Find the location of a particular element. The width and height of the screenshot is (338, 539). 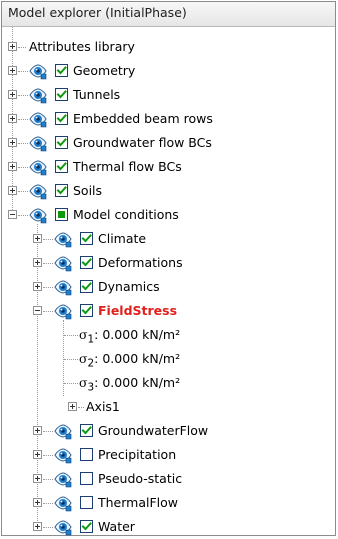

tree-item-pseudo-static: Pseudo-static is located at coordinates (168, 479).